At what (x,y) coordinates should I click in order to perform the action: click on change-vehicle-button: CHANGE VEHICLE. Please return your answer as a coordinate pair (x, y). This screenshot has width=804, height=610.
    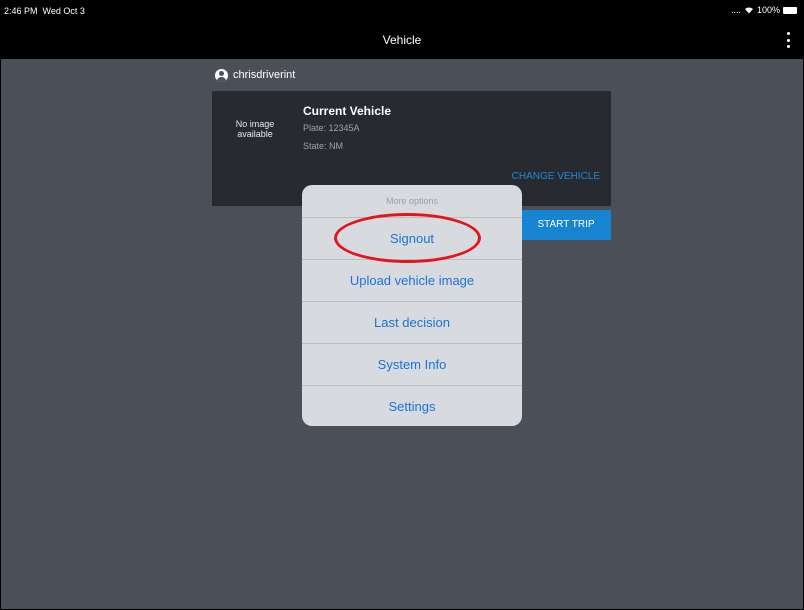
    Looking at the image, I should click on (556, 176).